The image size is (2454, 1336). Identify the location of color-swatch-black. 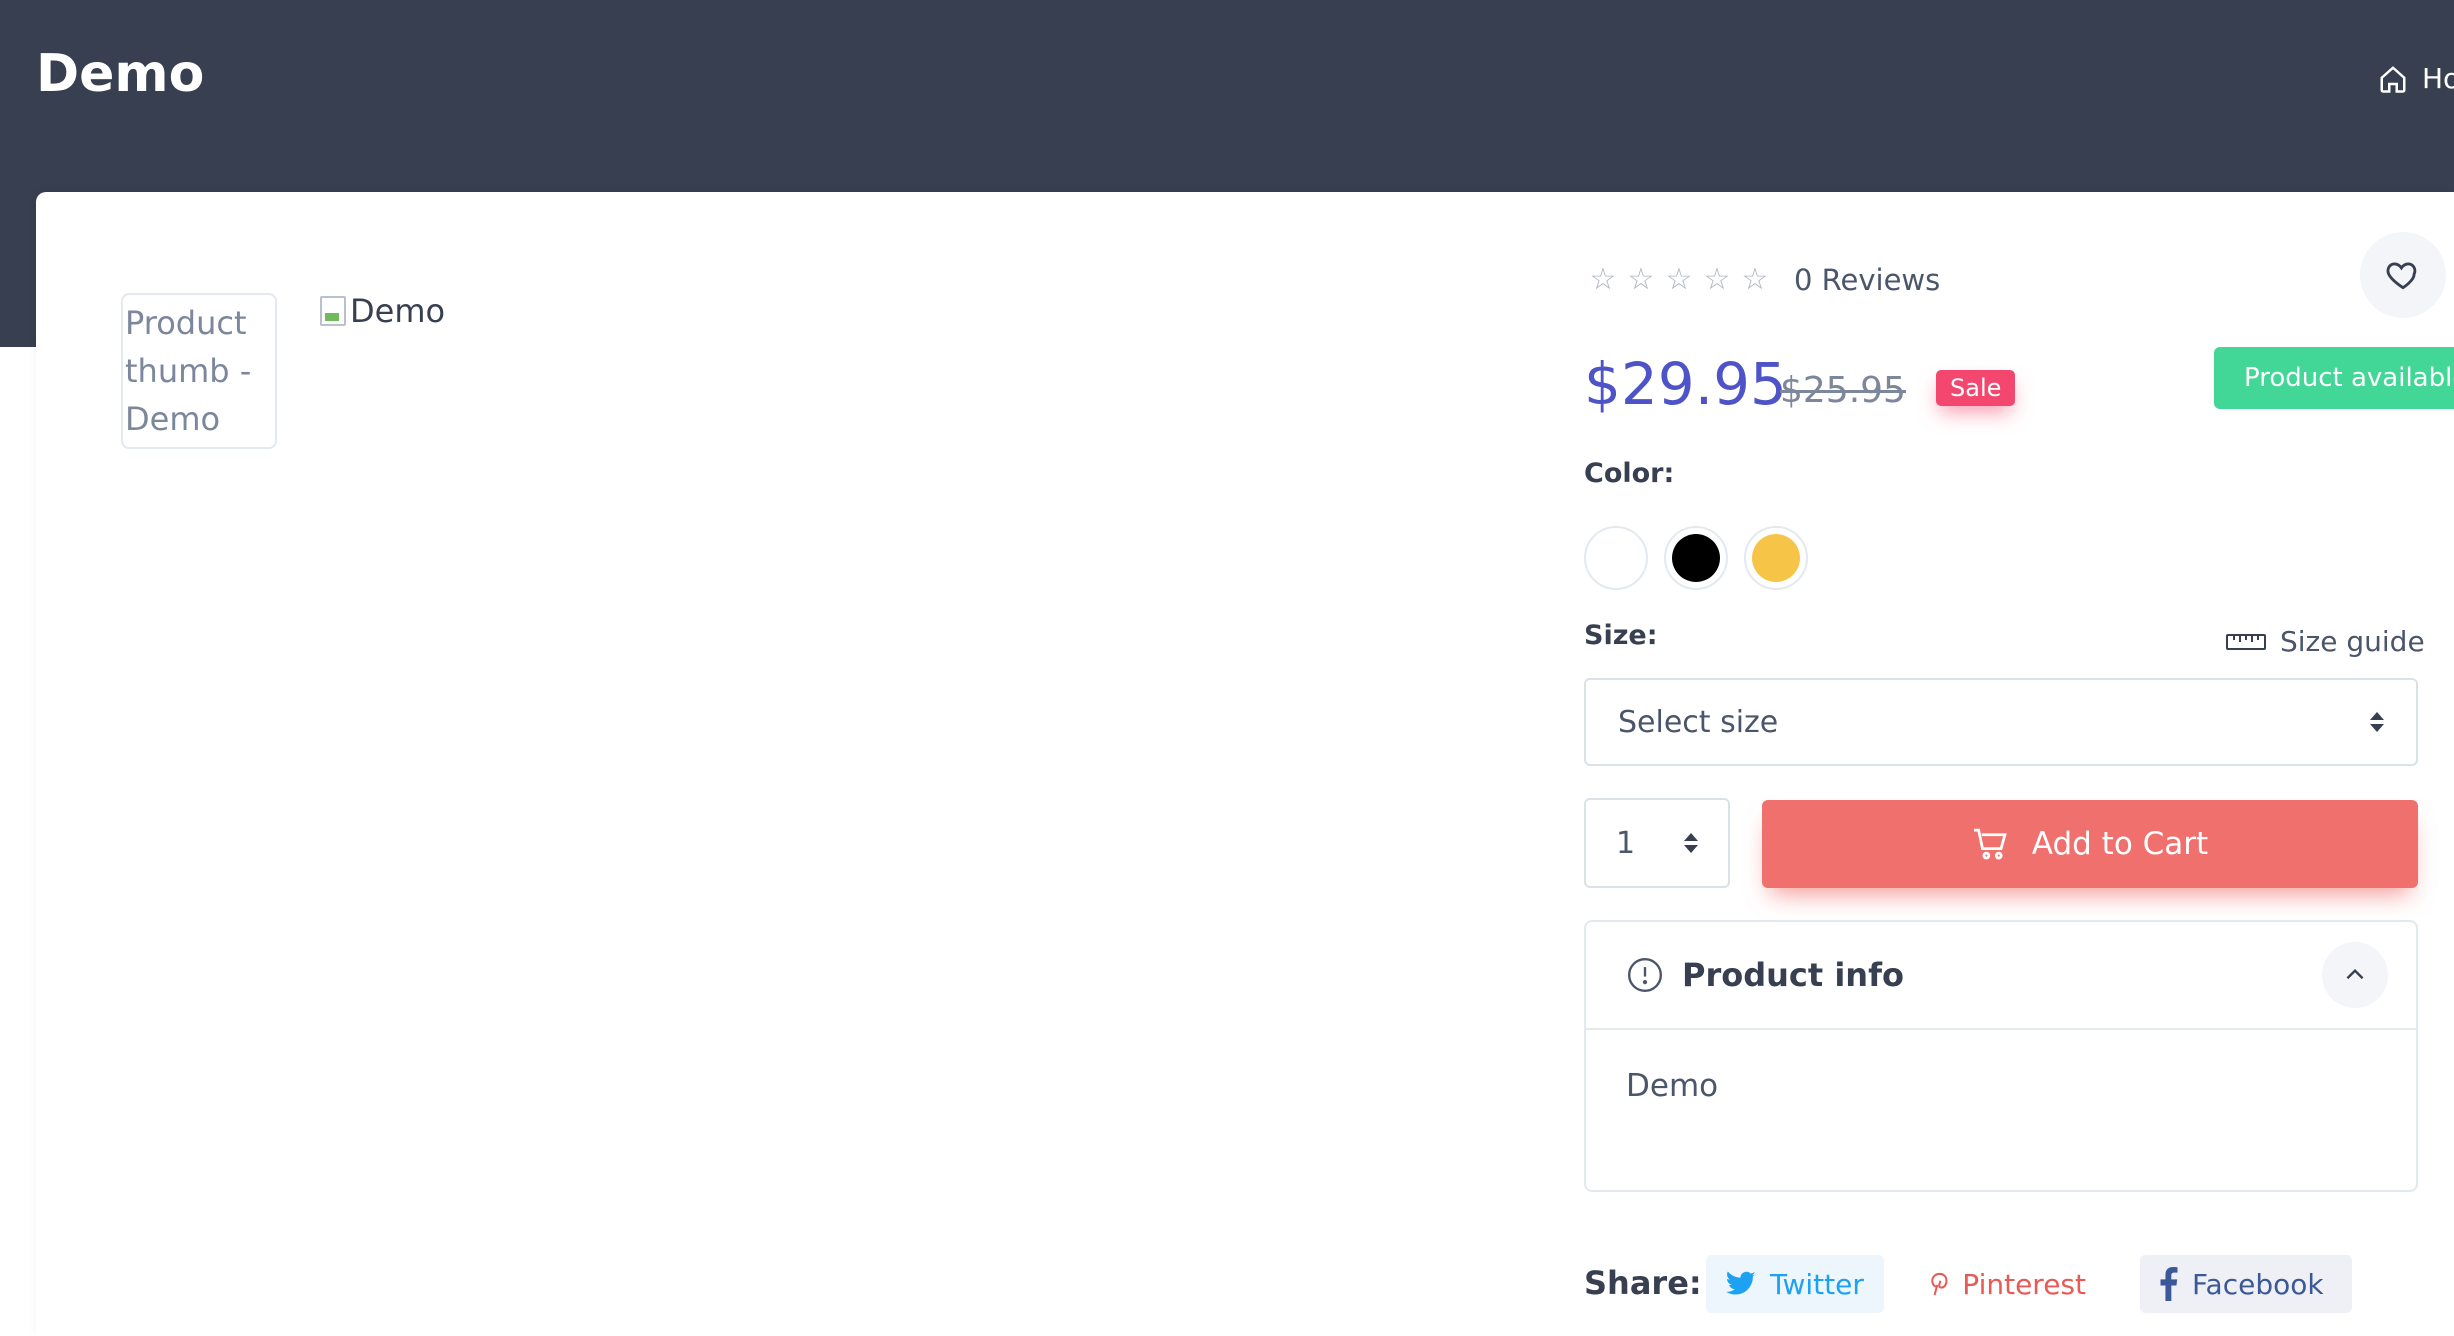
(1696, 558).